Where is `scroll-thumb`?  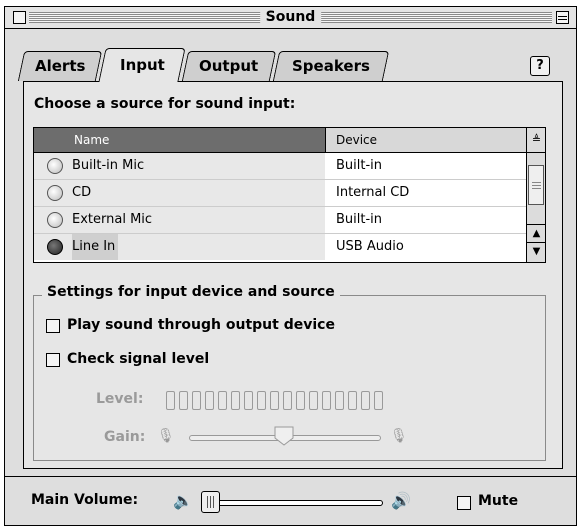
scroll-thumb is located at coordinates (536, 185).